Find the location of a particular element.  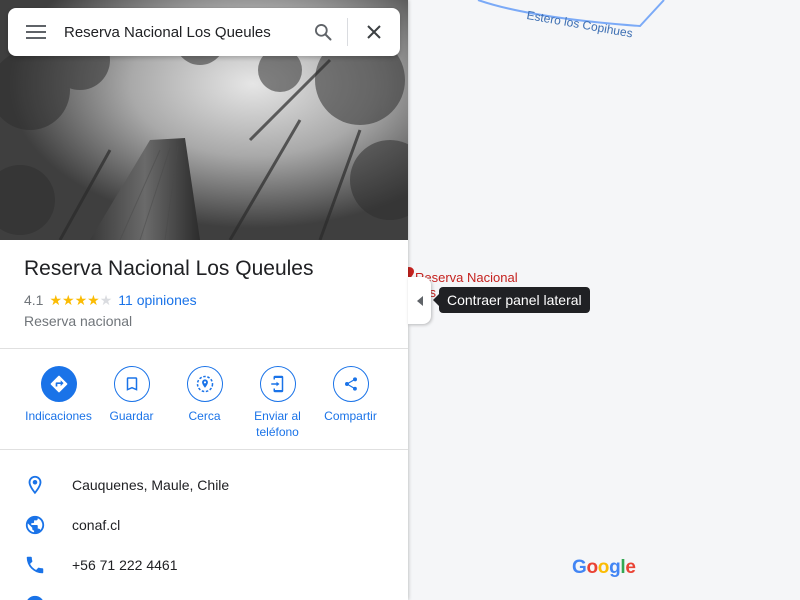

nearby-icon is located at coordinates (204, 384).